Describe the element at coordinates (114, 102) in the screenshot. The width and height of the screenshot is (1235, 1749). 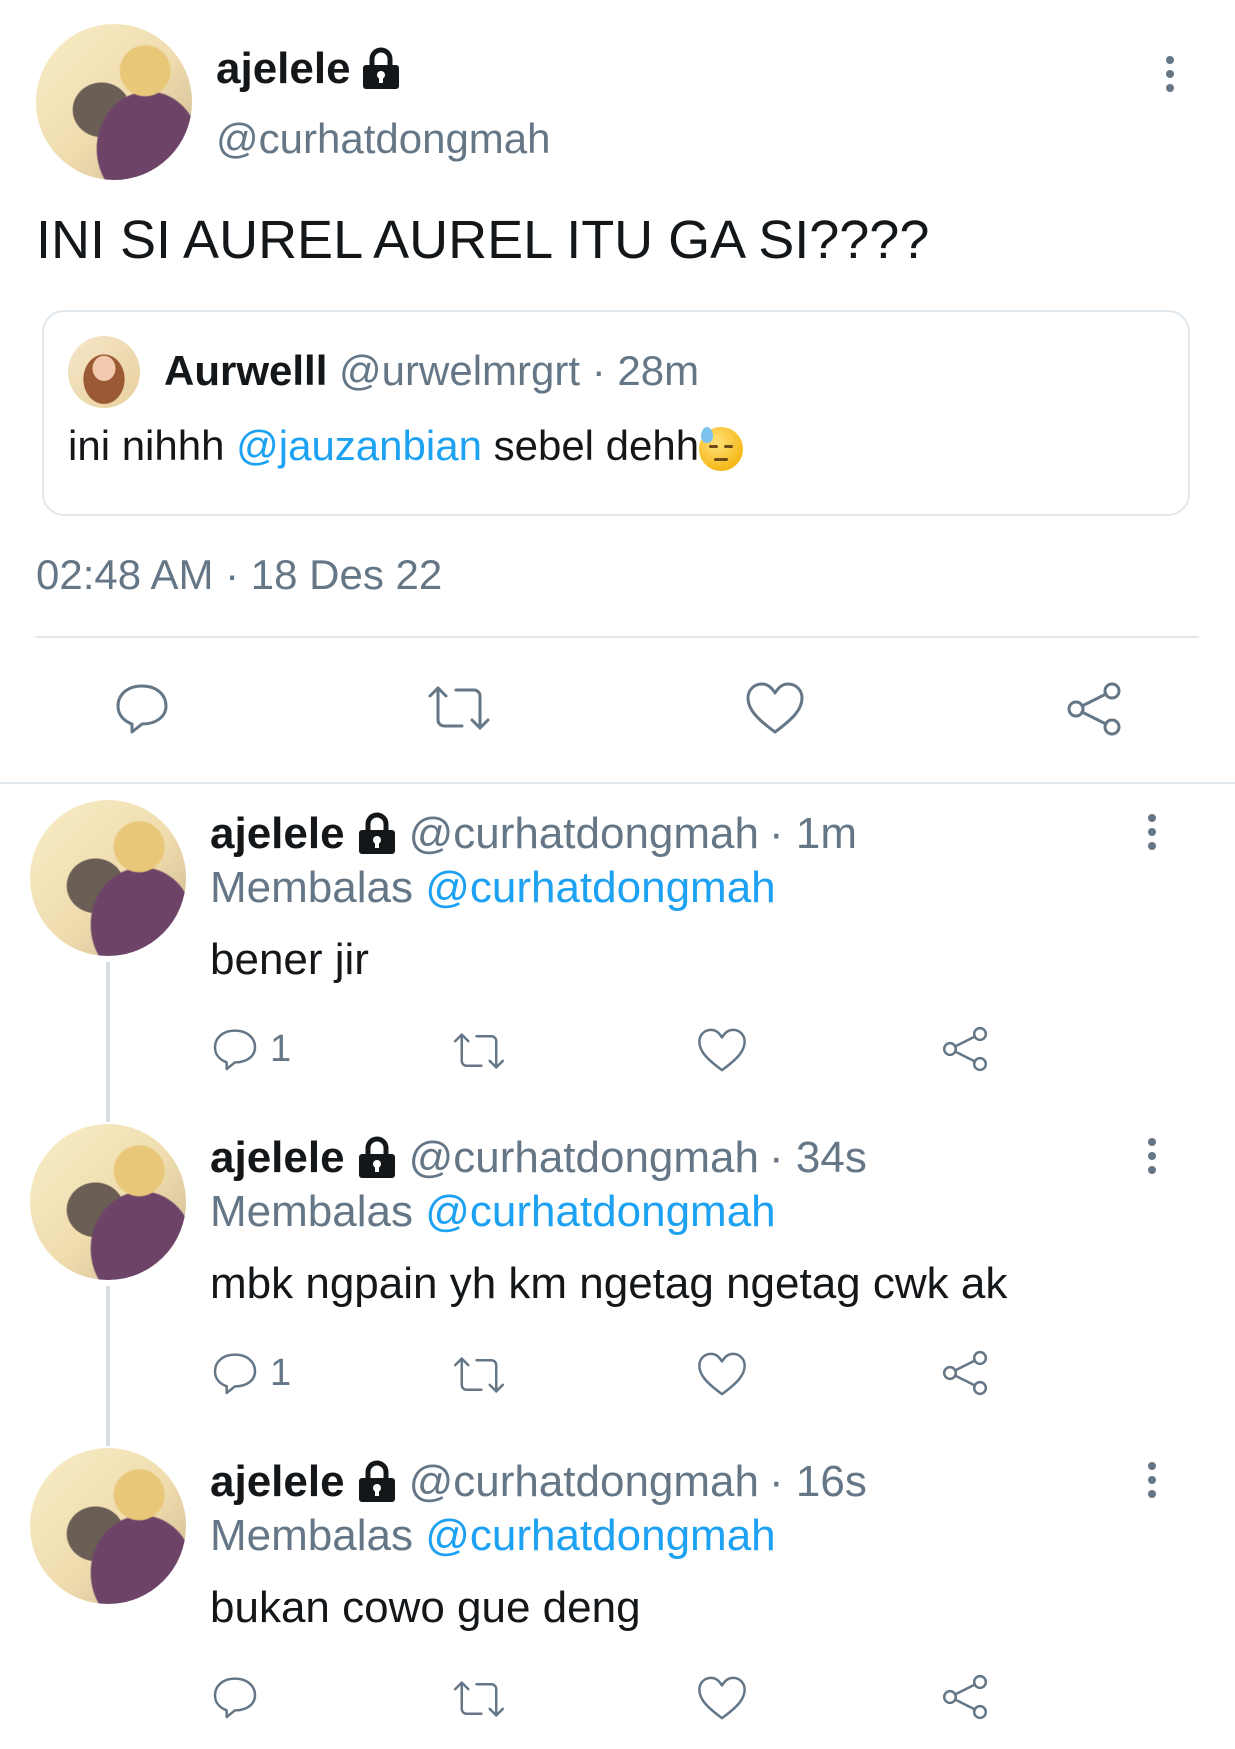
I see `main-tweet-avatar` at that location.